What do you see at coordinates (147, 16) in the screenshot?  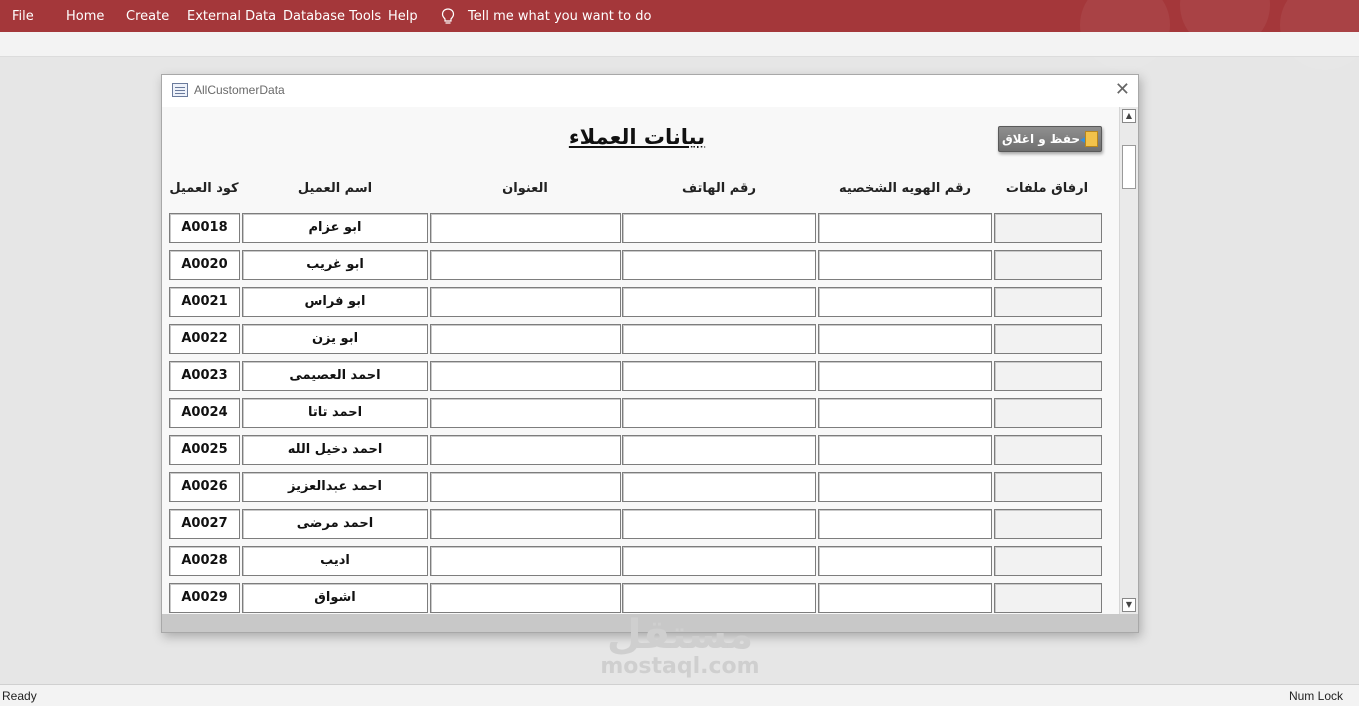 I see `tab-create: Create` at bounding box center [147, 16].